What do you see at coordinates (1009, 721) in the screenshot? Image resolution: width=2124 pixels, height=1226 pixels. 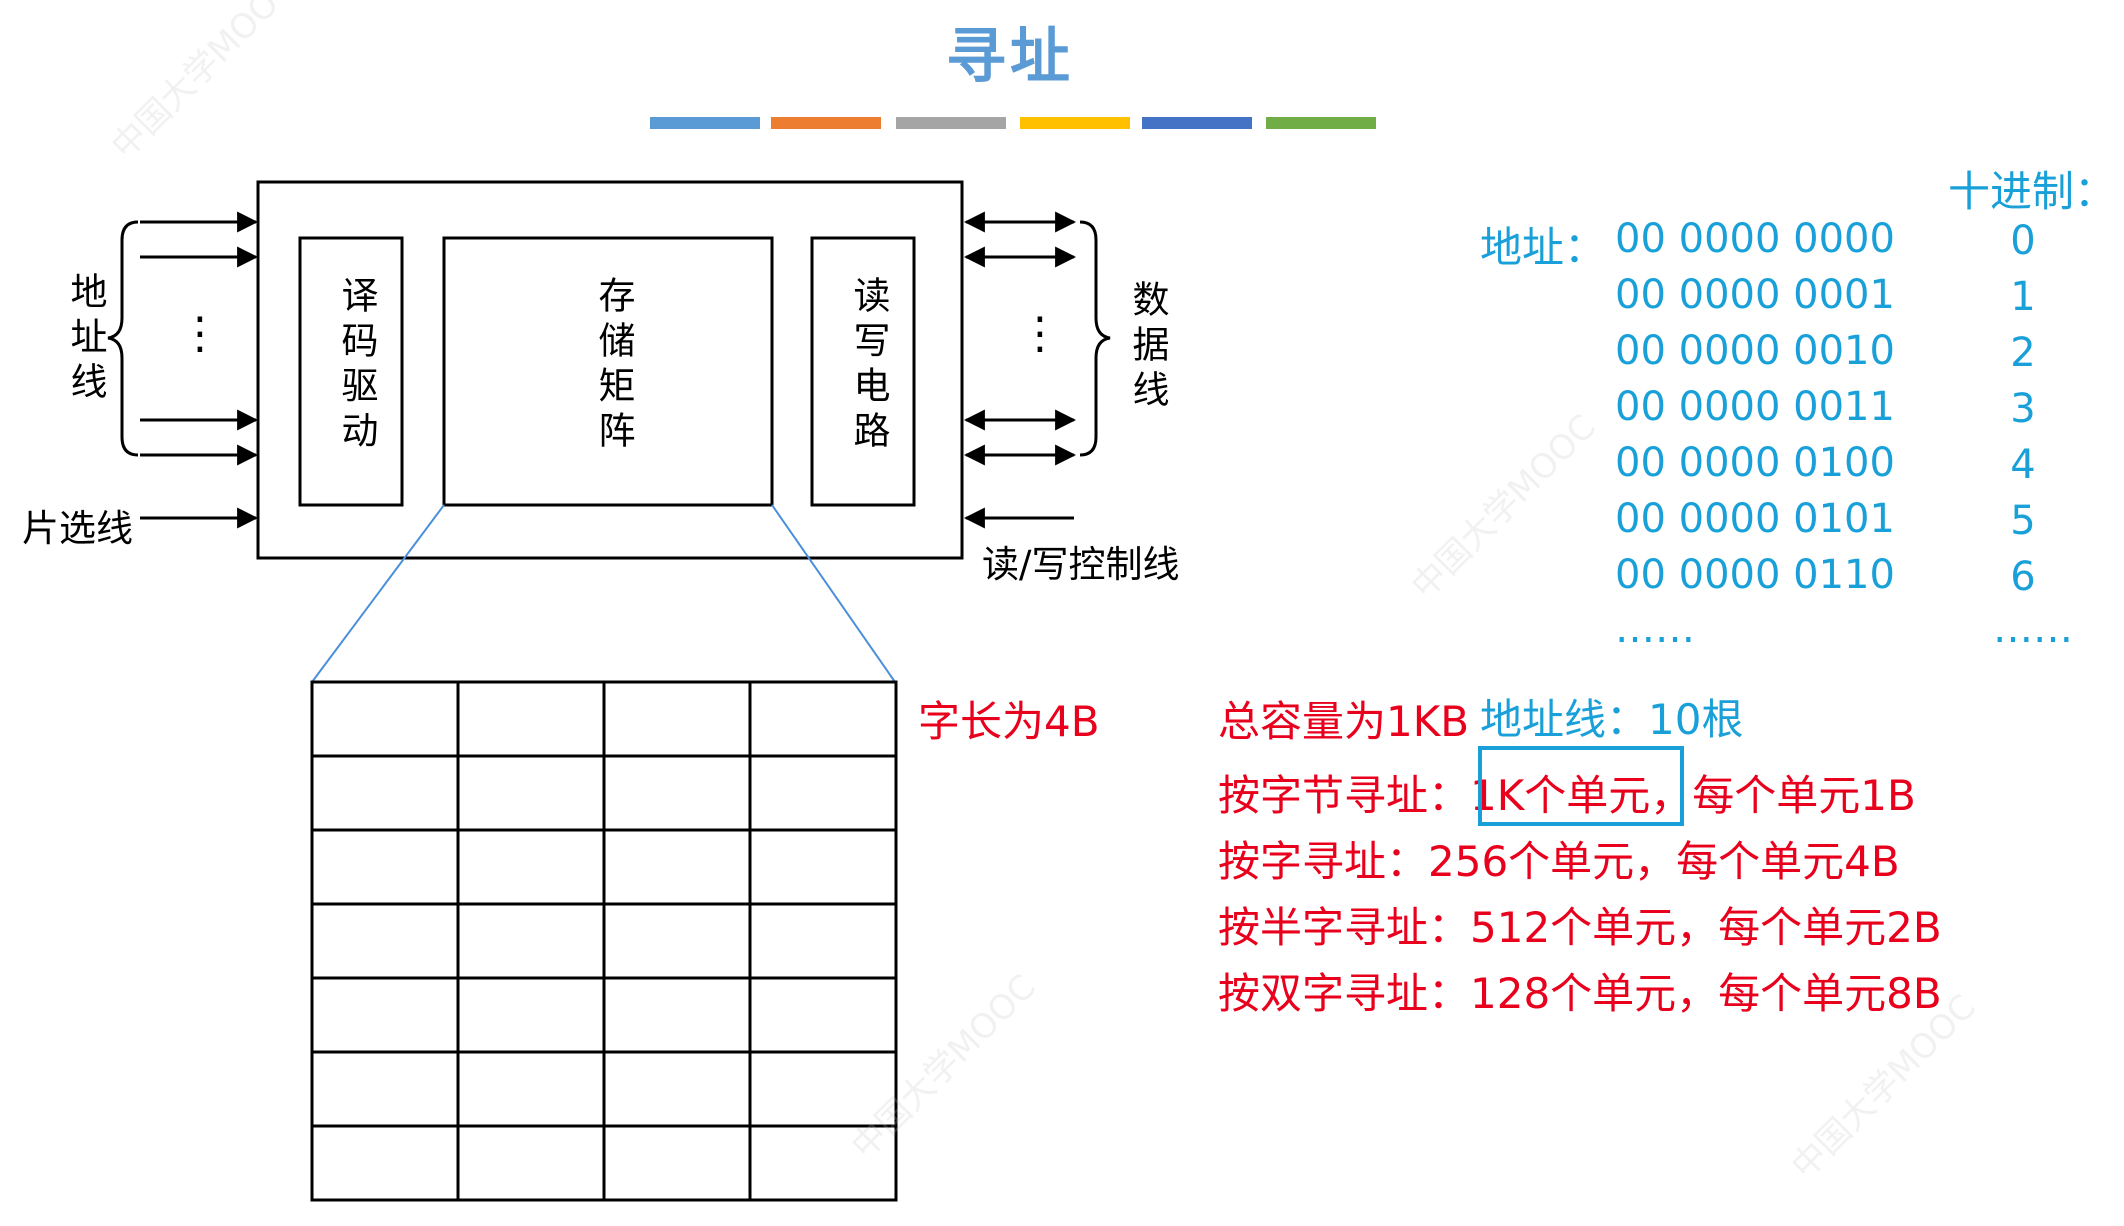 I see `word-length-note: 字长为4B` at bounding box center [1009, 721].